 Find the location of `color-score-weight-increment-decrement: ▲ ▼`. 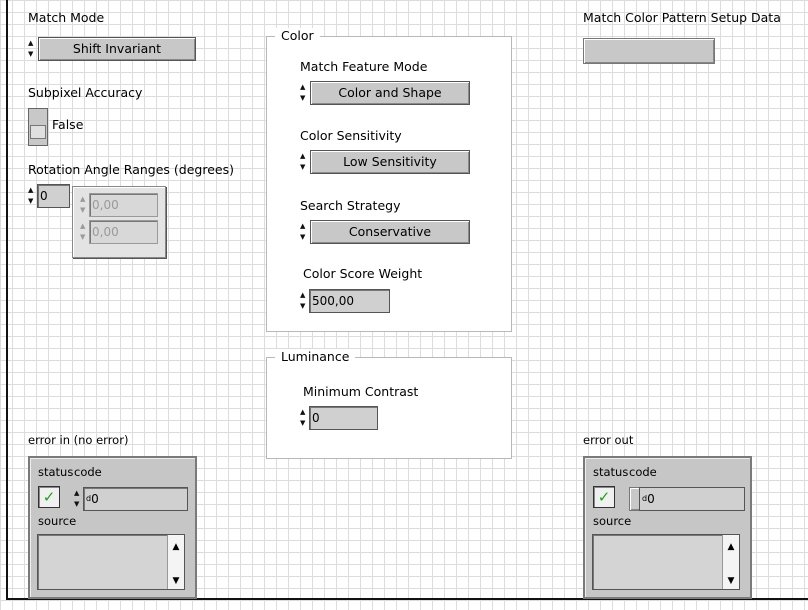

color-score-weight-increment-decrement: ▲ ▼ is located at coordinates (304, 301).